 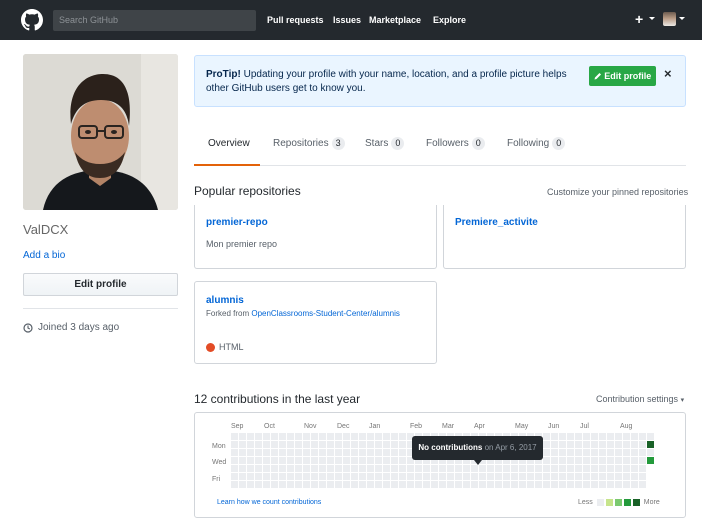 What do you see at coordinates (682, 18) in the screenshot?
I see `chevron-down-icon` at bounding box center [682, 18].